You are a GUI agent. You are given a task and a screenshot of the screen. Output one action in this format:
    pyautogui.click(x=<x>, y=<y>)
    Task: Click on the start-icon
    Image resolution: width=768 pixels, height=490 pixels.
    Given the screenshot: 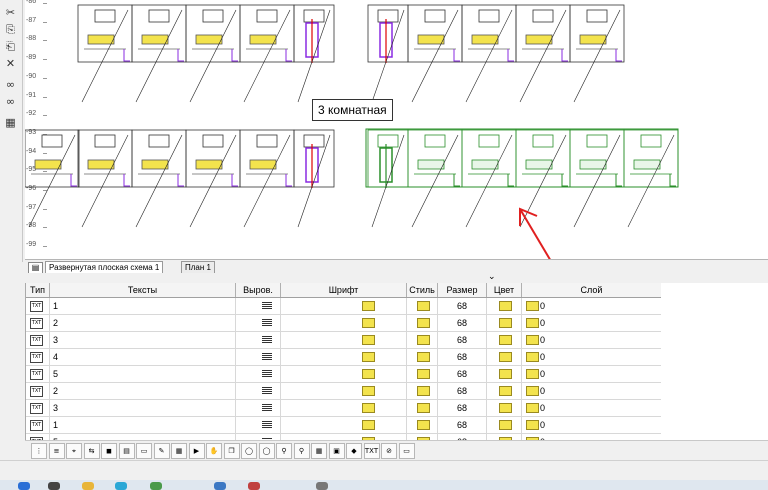 What is the action you would take?
    pyautogui.click(x=24, y=486)
    